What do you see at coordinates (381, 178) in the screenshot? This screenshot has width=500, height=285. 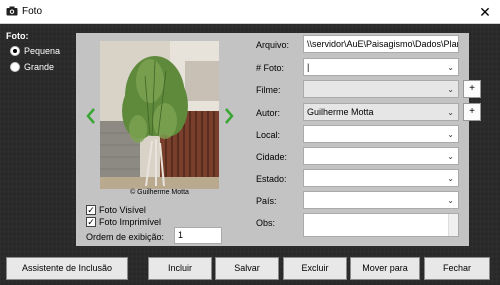 I see `estado-combo: ⌄` at bounding box center [381, 178].